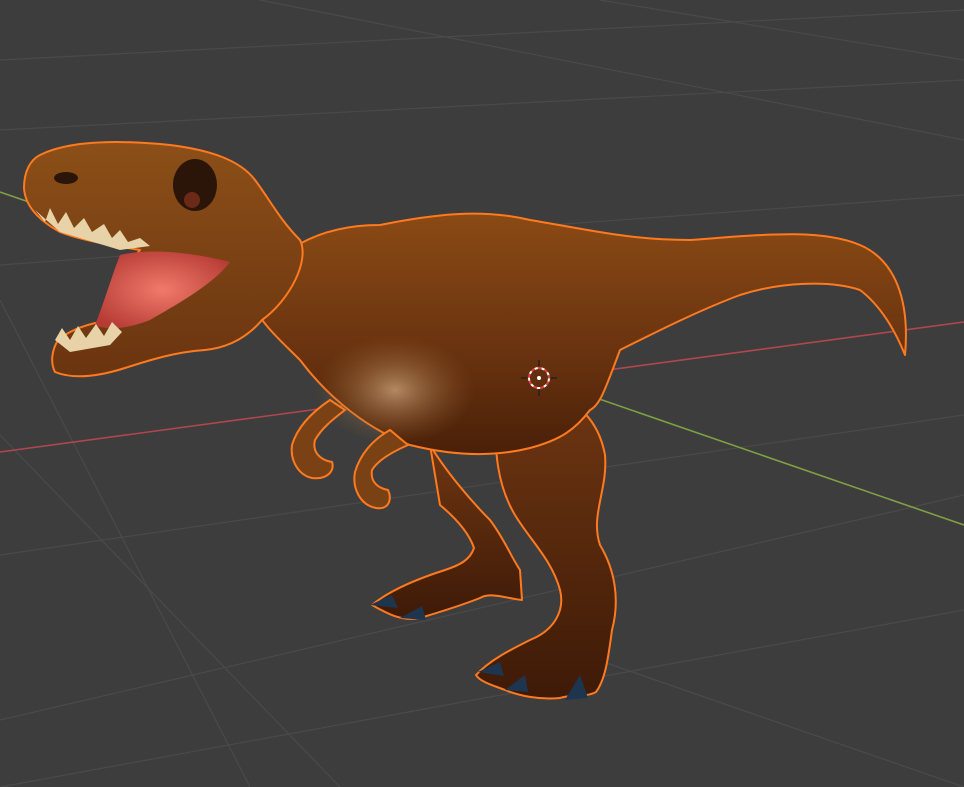 This screenshot has height=787, width=964. I want to click on t-rex-eye-pupil, so click(192, 200).